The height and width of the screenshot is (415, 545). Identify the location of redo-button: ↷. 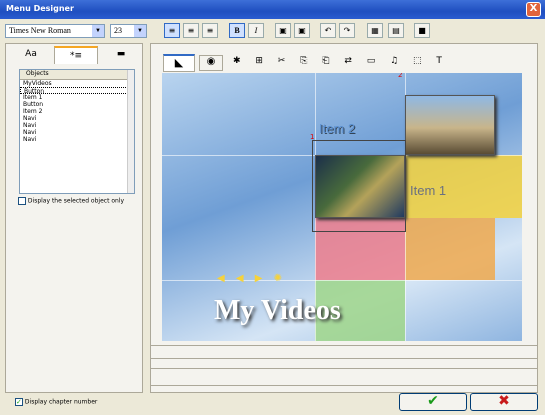
(347, 30).